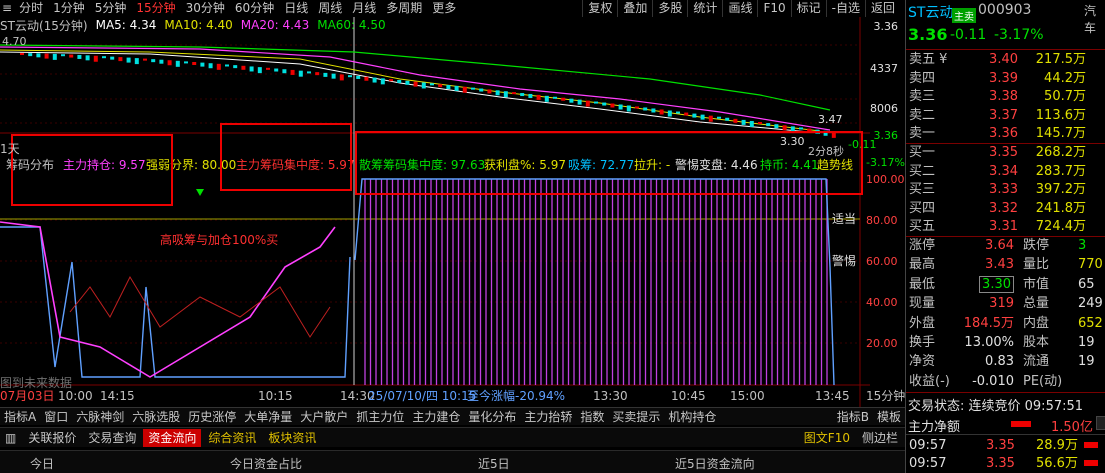  What do you see at coordinates (882, 8) in the screenshot?
I see `tool-button-8: 返回` at bounding box center [882, 8].